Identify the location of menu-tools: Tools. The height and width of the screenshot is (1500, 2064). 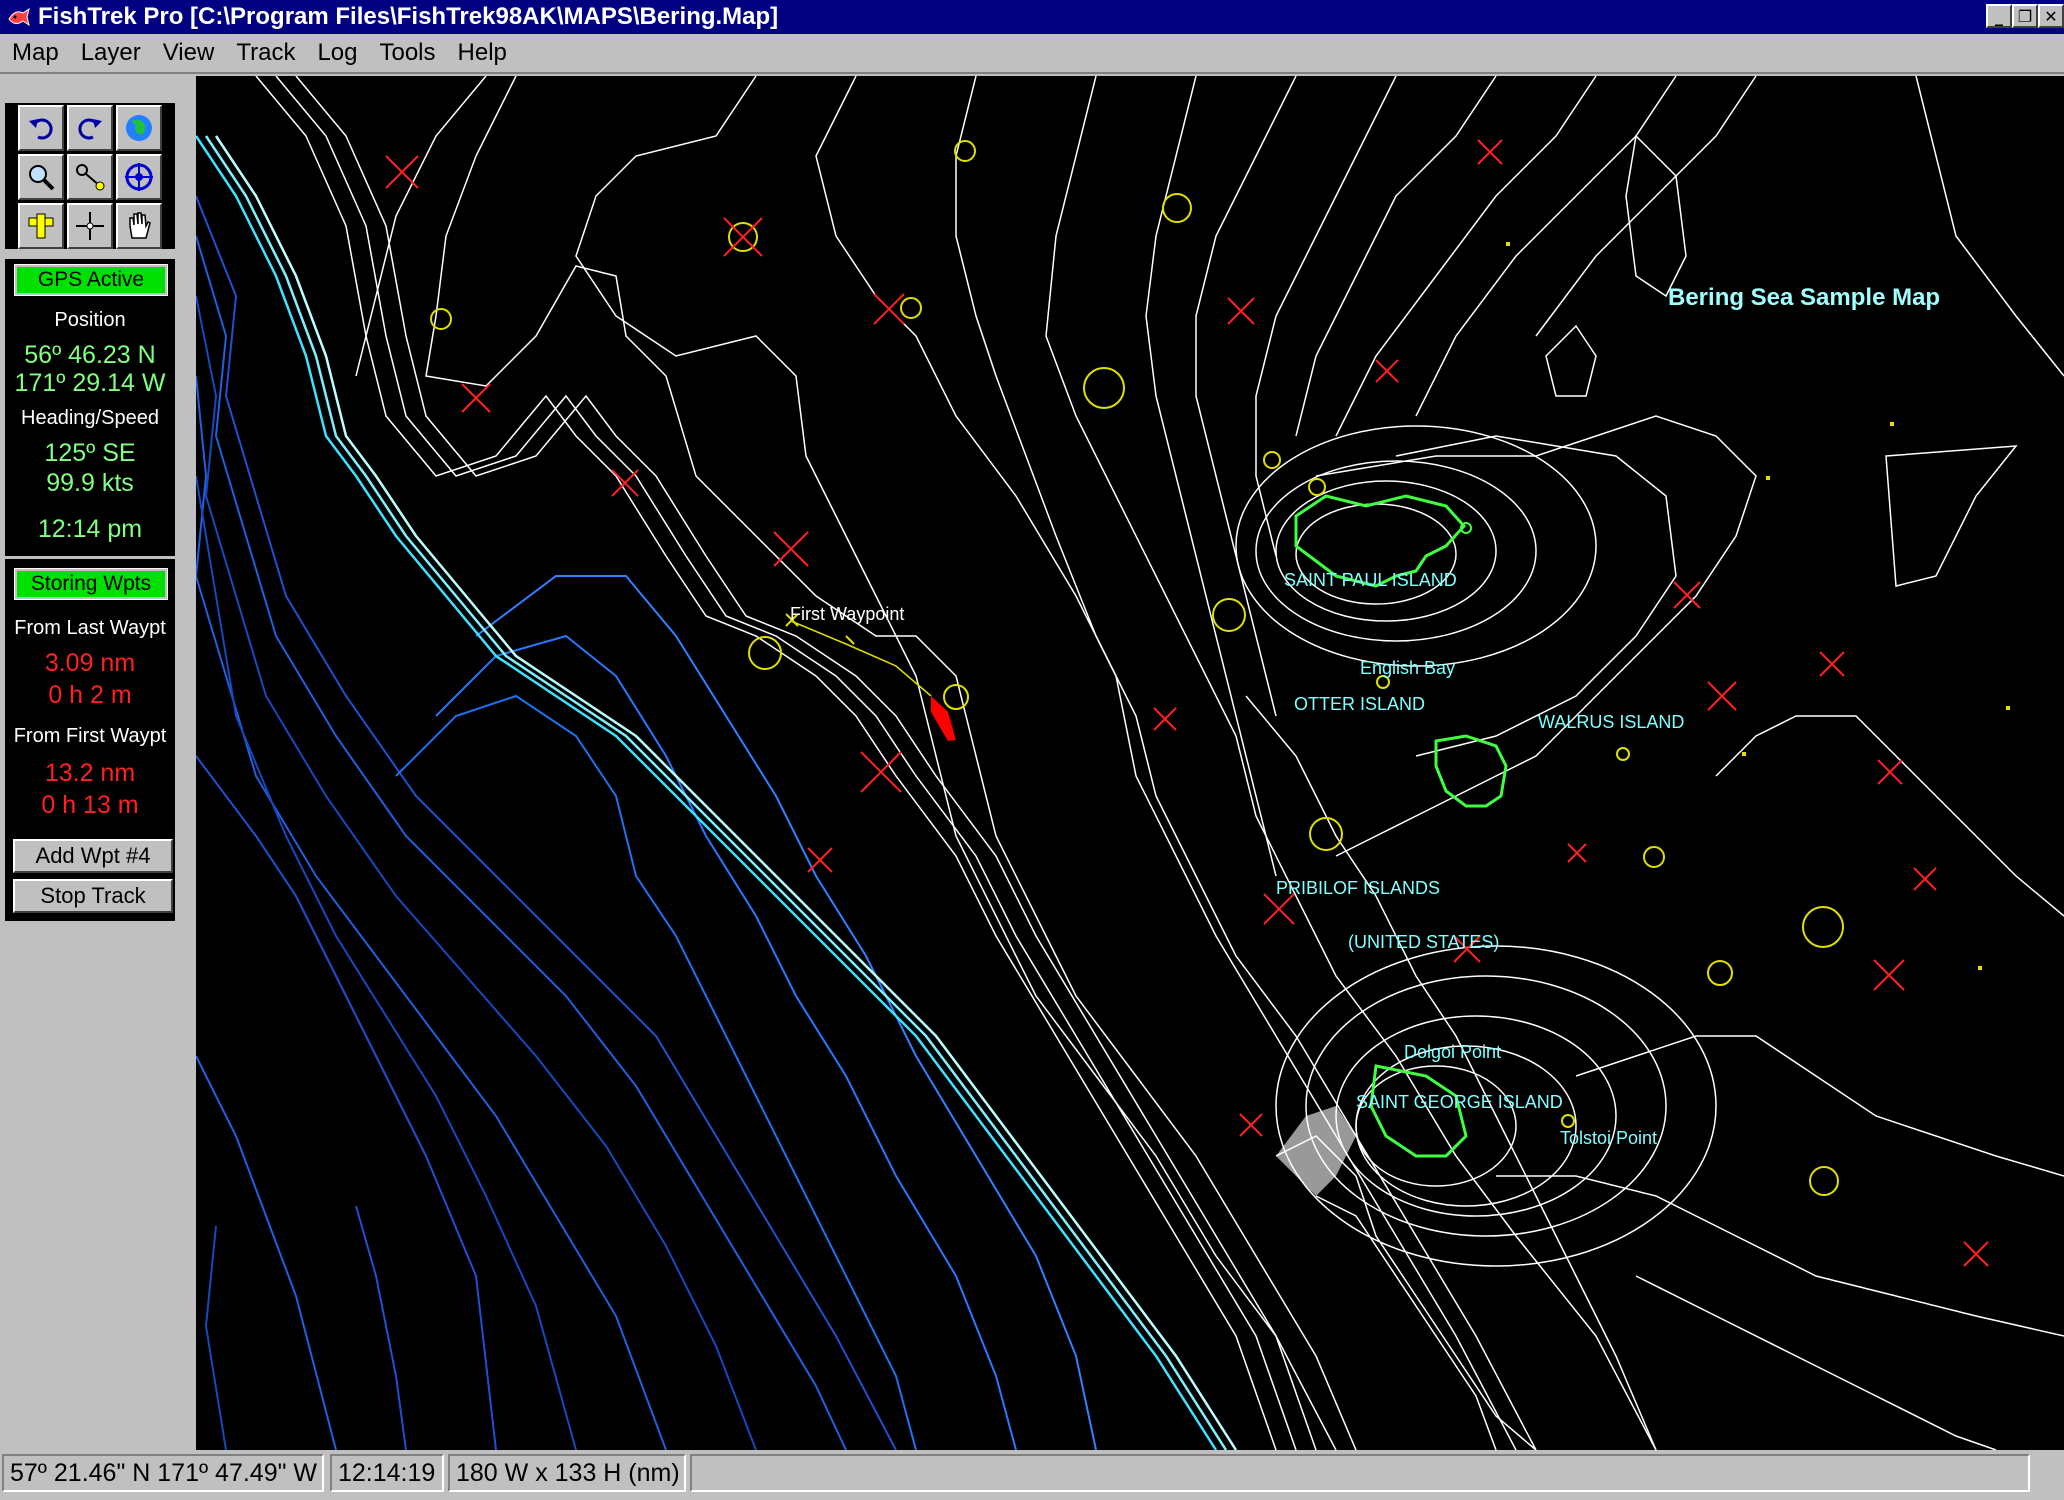
(407, 53).